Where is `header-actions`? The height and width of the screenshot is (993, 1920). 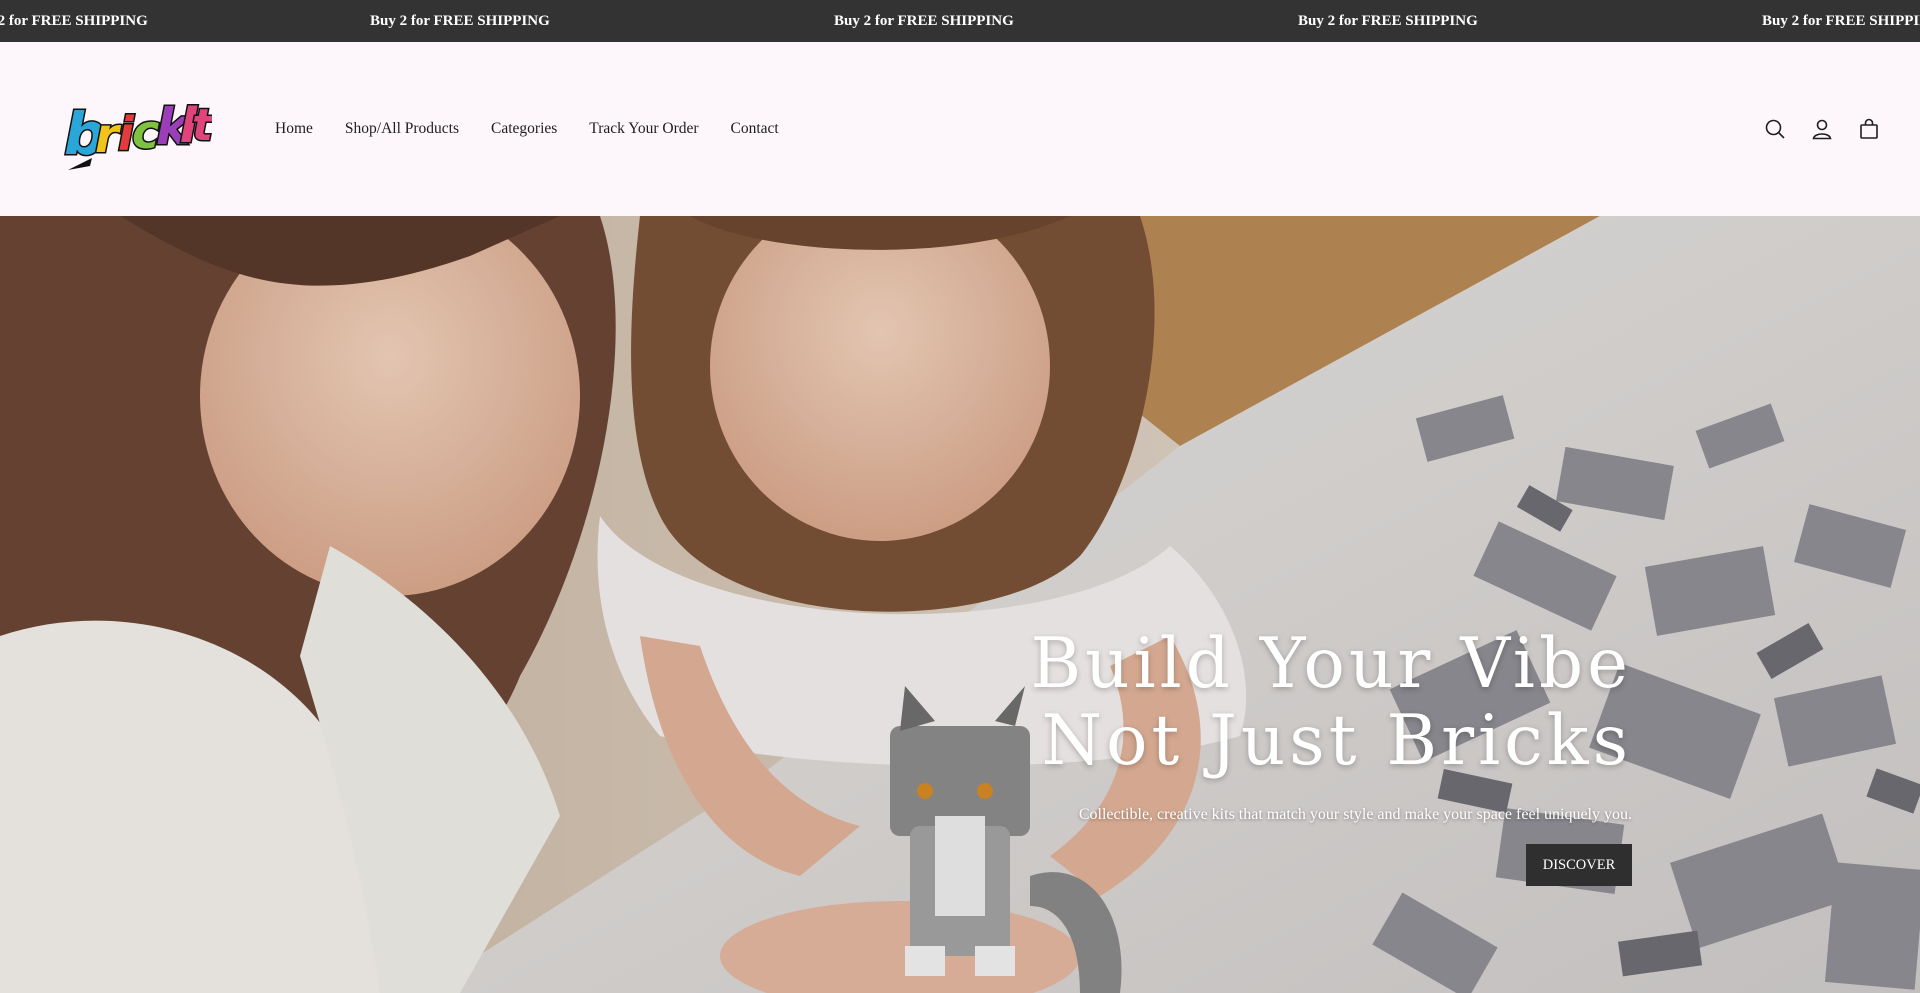 header-actions is located at coordinates (1822, 129).